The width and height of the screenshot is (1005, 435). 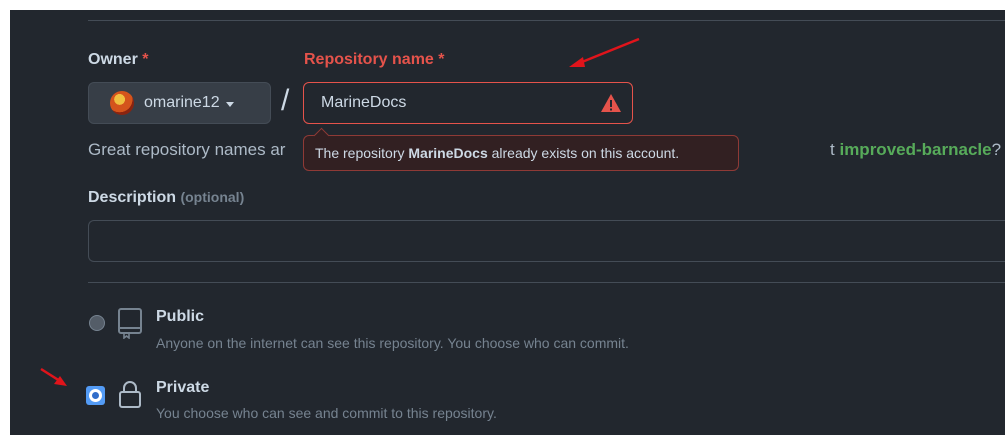 What do you see at coordinates (360, 153) in the screenshot?
I see `tooltip-prefix: The repository` at bounding box center [360, 153].